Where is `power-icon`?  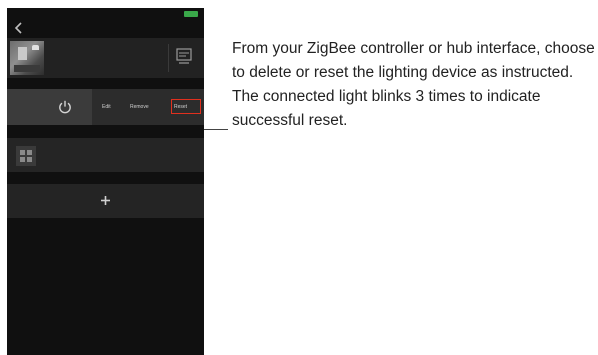 power-icon is located at coordinates (65, 107).